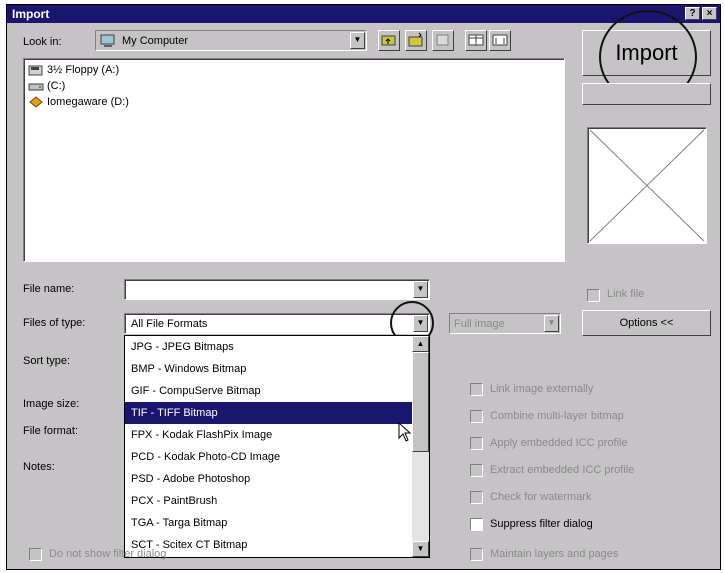 Image resolution: width=725 pixels, height=573 pixels. I want to click on checkbox-label: Check for watermark, so click(541, 497).